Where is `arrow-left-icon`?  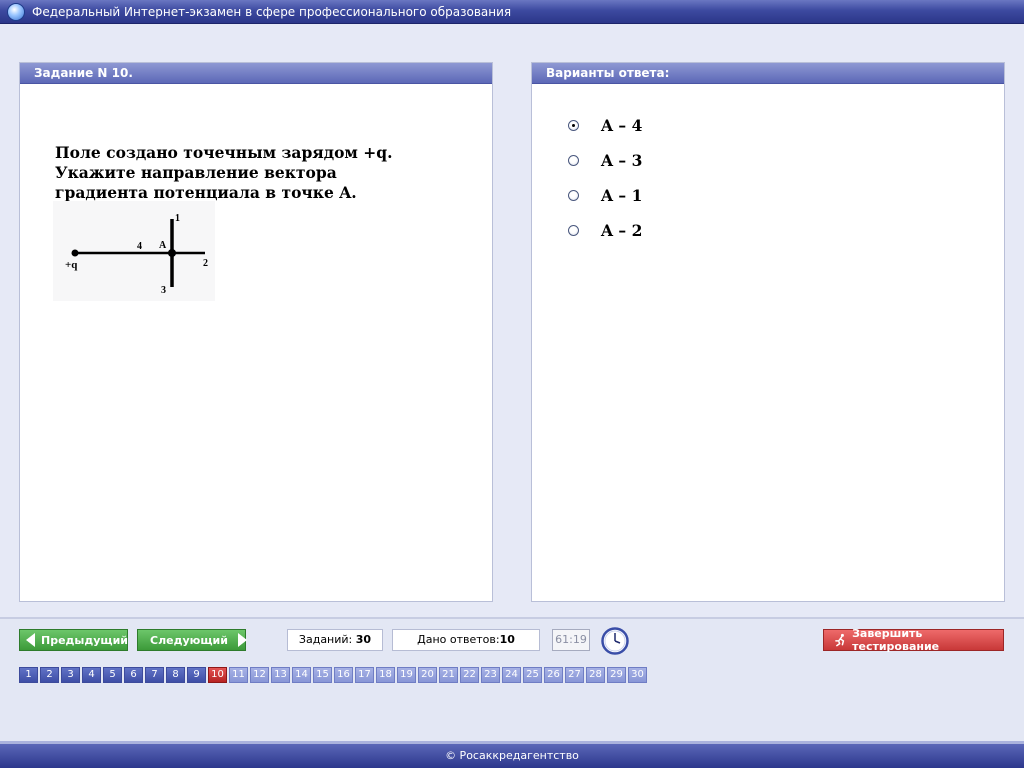
arrow-left-icon is located at coordinates (30, 640).